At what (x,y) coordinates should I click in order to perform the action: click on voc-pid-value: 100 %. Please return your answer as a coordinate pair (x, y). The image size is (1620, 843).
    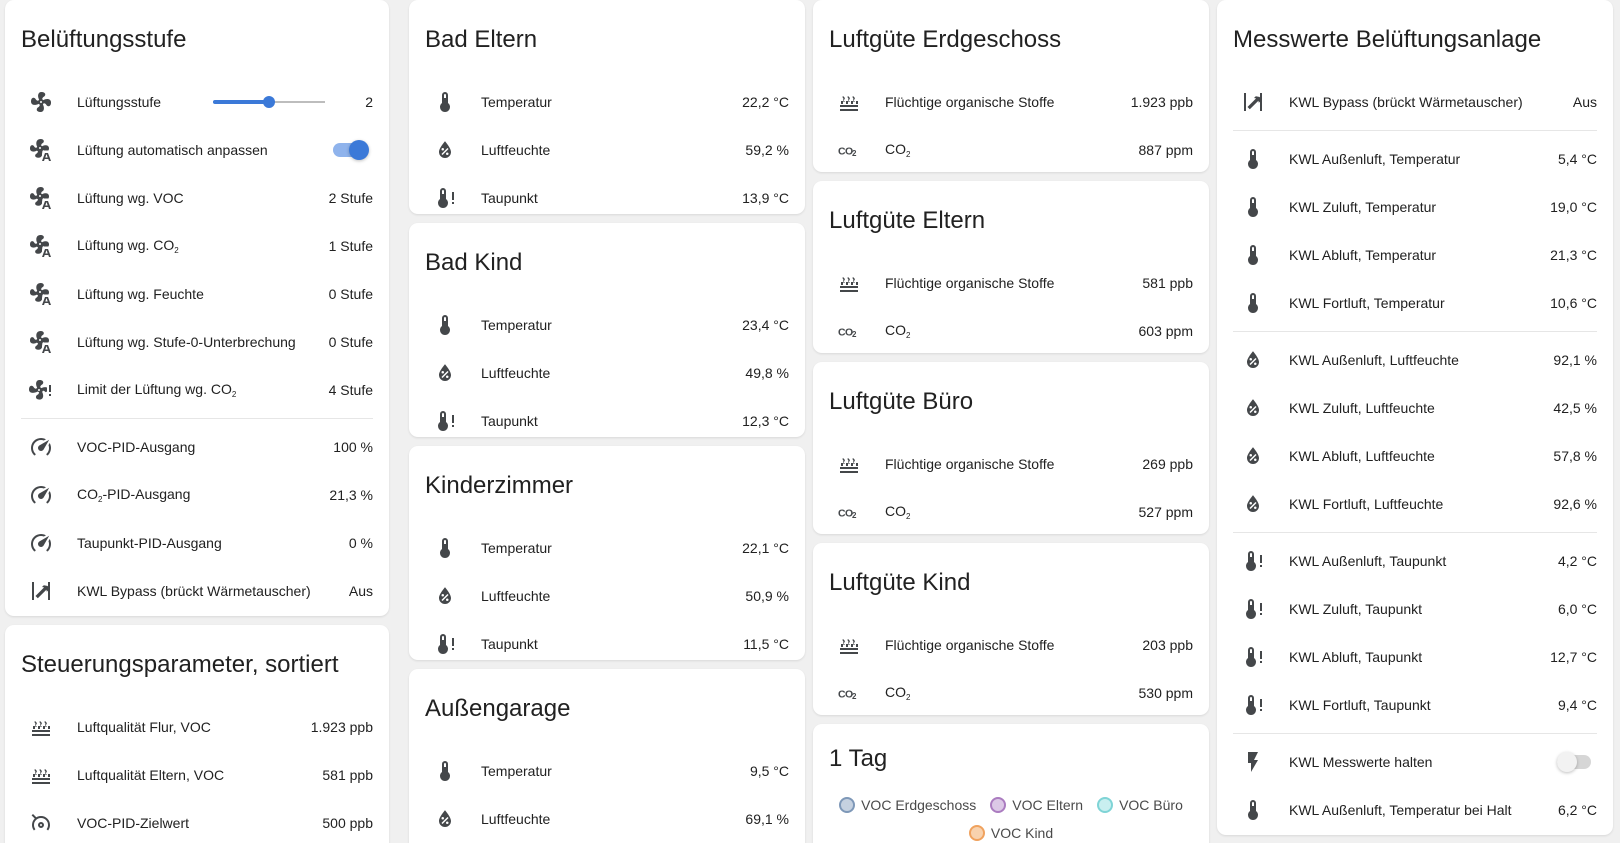
    Looking at the image, I should click on (353, 447).